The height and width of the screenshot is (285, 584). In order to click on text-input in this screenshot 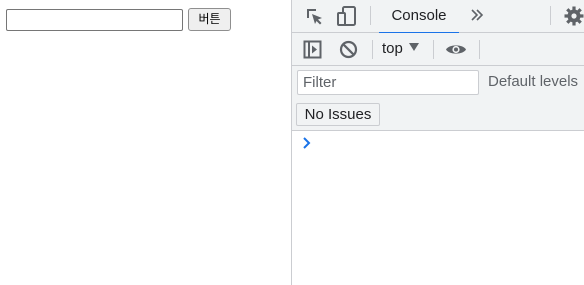, I will do `click(94, 20)`.